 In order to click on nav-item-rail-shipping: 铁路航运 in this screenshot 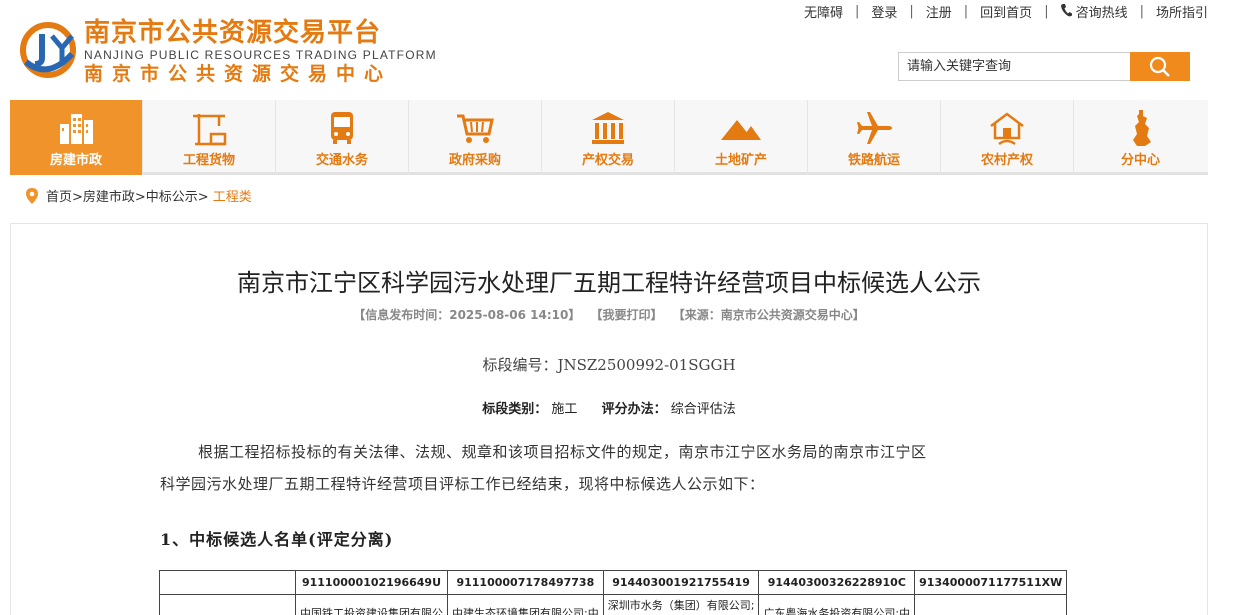, I will do `click(874, 137)`.